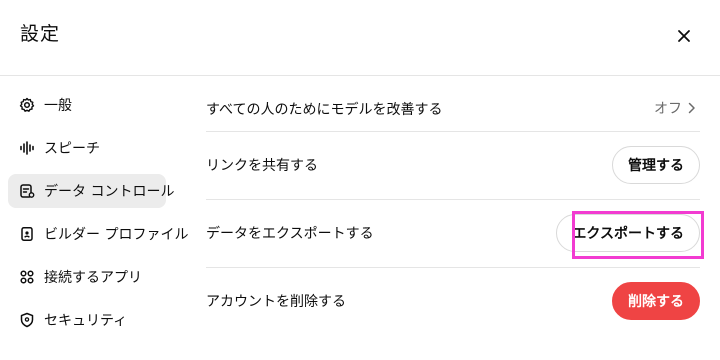 This screenshot has height=360, width=720. I want to click on shared-links-label: リンクを共有する, so click(262, 166).